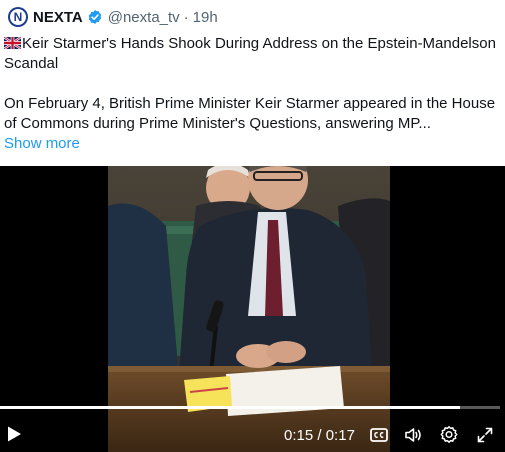 This screenshot has width=505, height=452. What do you see at coordinates (230, 407) in the screenshot?
I see `progress-fill` at bounding box center [230, 407].